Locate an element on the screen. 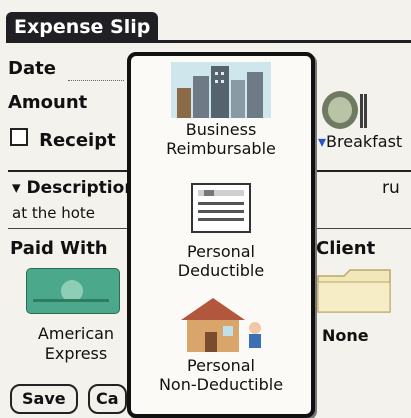  receipt-checkbox is located at coordinates (19, 137).